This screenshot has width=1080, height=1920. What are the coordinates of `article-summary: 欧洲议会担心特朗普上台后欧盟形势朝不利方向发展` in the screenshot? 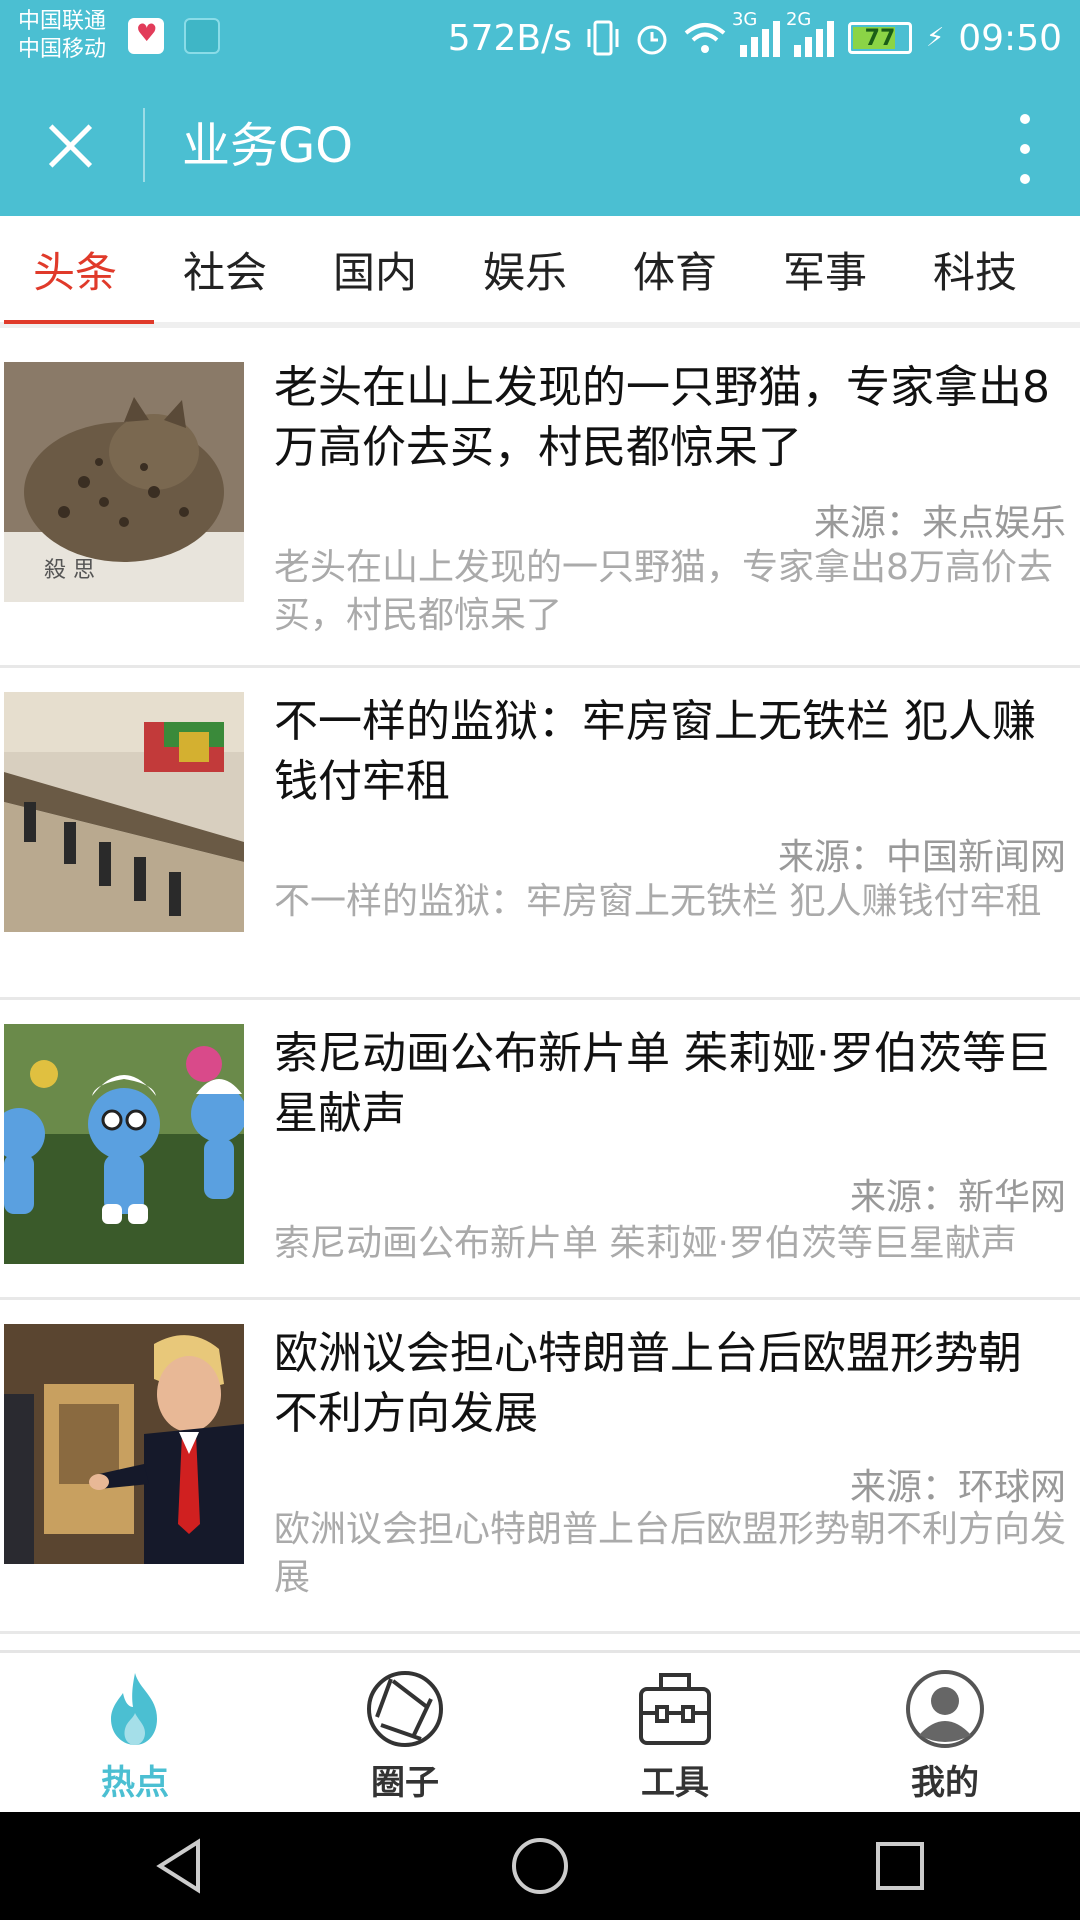 It's located at (670, 1553).